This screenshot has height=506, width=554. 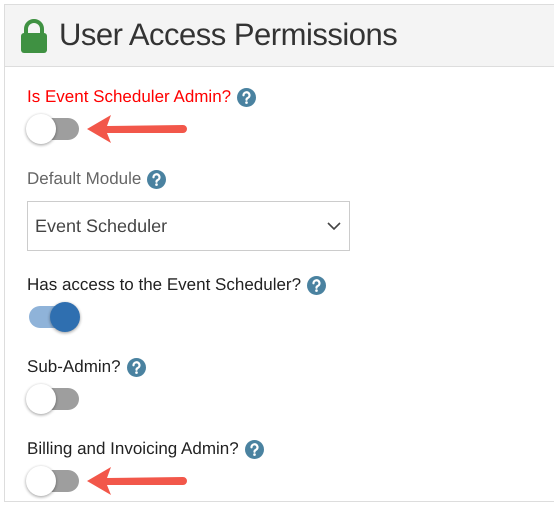 I want to click on lock-icon, so click(x=34, y=35).